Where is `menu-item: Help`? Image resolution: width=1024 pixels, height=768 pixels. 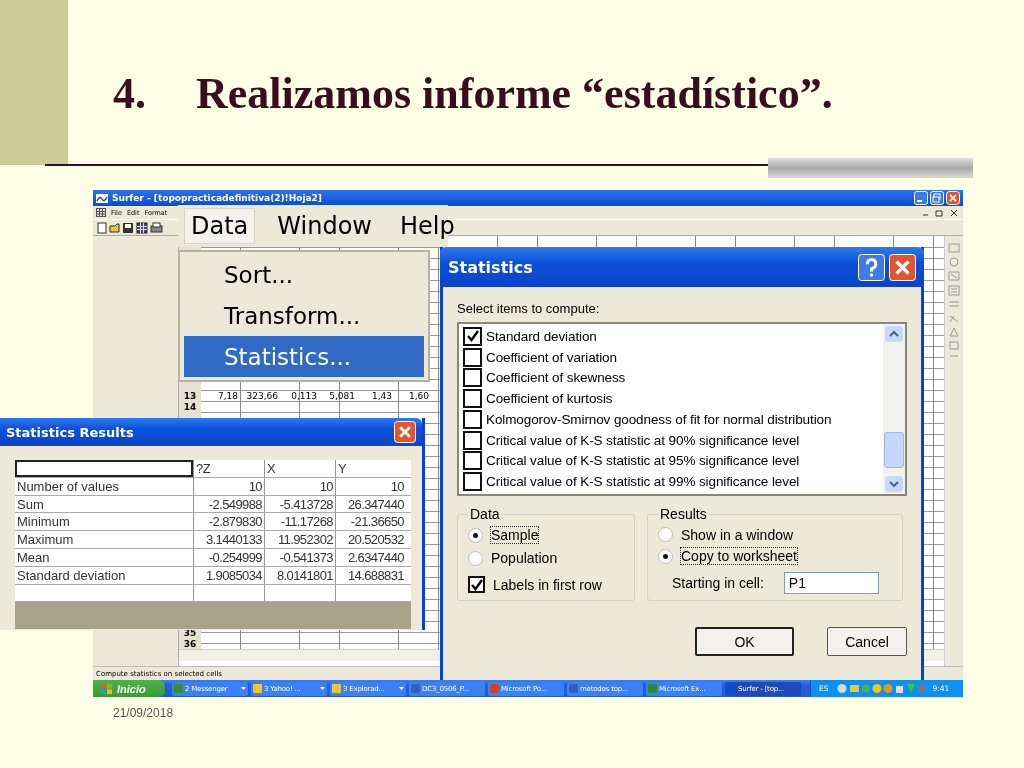 menu-item: Help is located at coordinates (427, 226).